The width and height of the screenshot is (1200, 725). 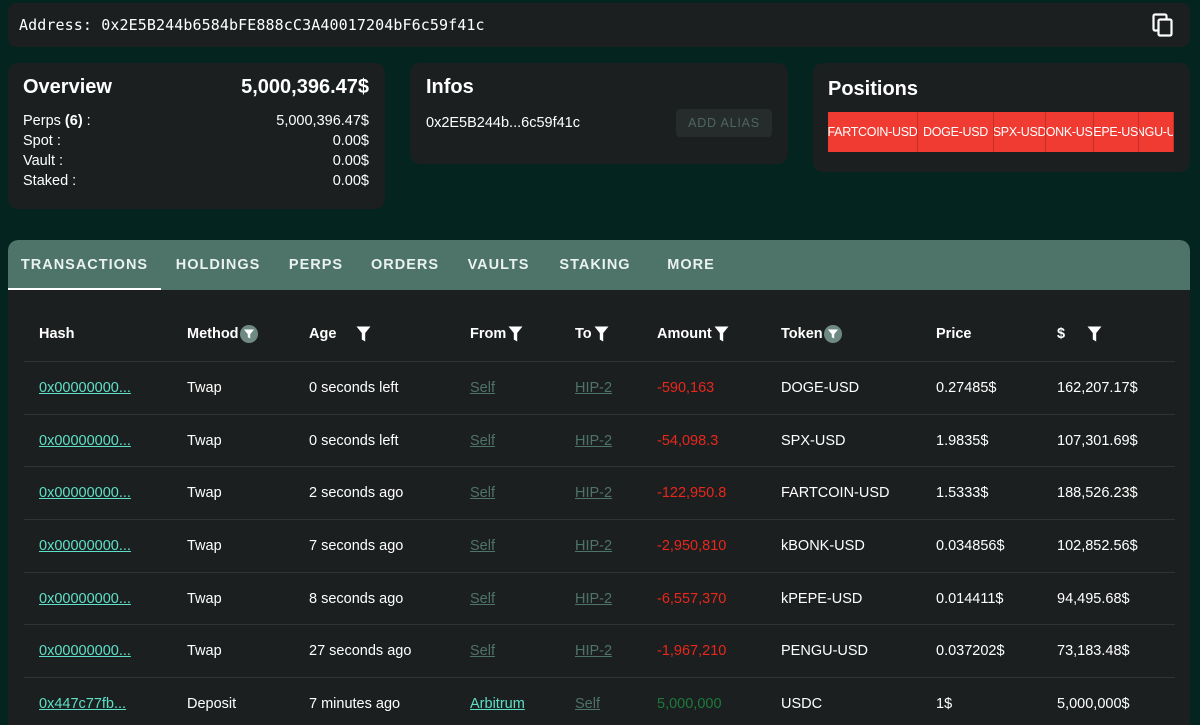 What do you see at coordinates (450, 87) in the screenshot?
I see `infos-title: Infos` at bounding box center [450, 87].